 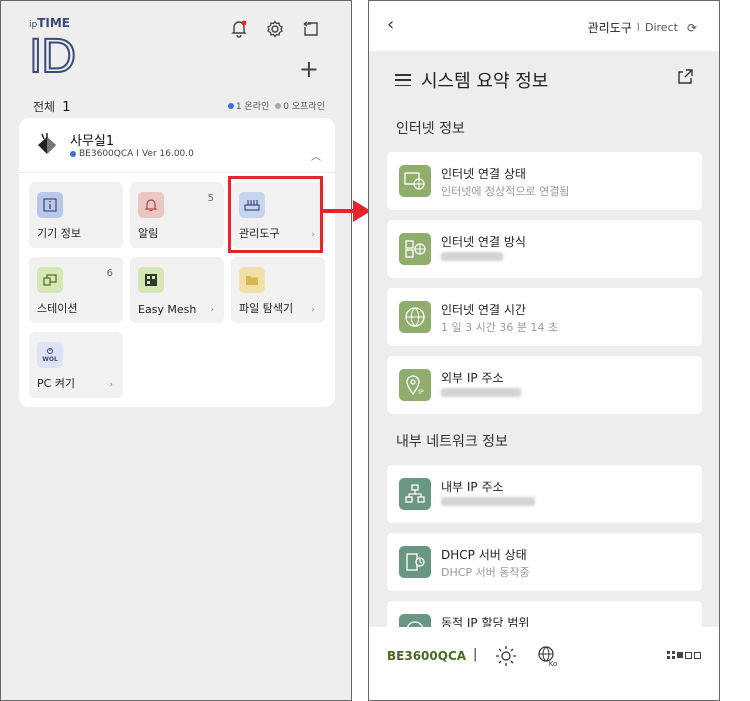 What do you see at coordinates (544, 494) in the screenshot?
I see `item-internal-ip: 내부 IP 주소` at bounding box center [544, 494].